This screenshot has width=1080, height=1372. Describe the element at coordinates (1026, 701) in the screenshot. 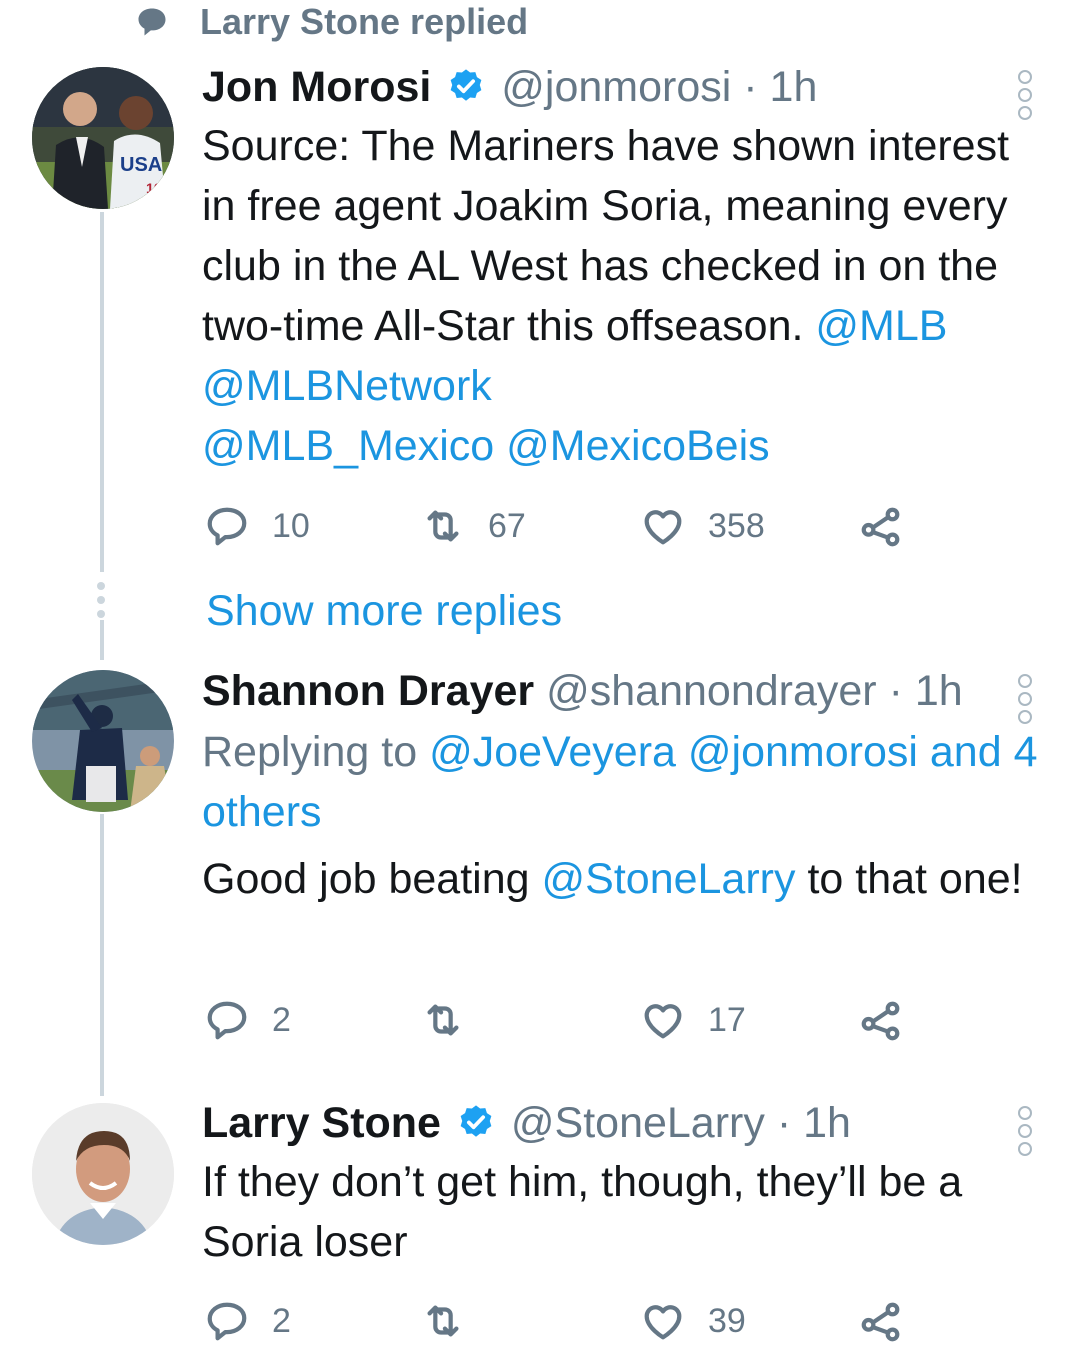

I see `more-vertical-icon` at that location.